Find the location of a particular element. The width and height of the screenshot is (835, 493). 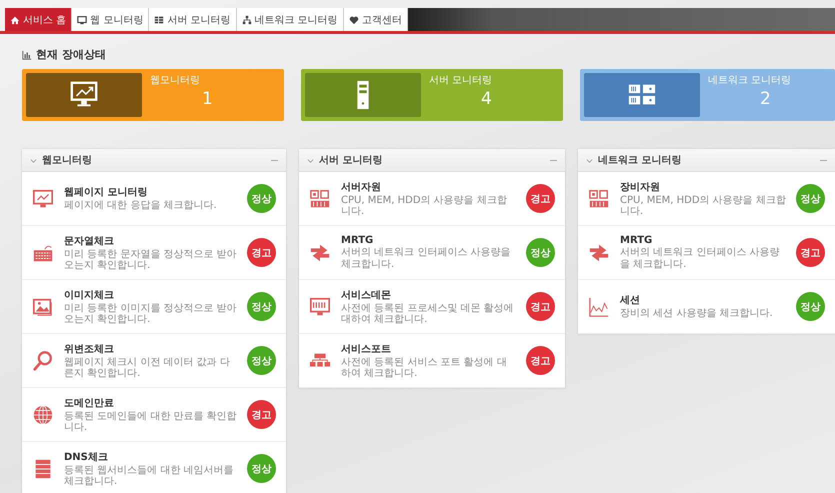

panel-title: 서버 모니터링 is located at coordinates (351, 160).